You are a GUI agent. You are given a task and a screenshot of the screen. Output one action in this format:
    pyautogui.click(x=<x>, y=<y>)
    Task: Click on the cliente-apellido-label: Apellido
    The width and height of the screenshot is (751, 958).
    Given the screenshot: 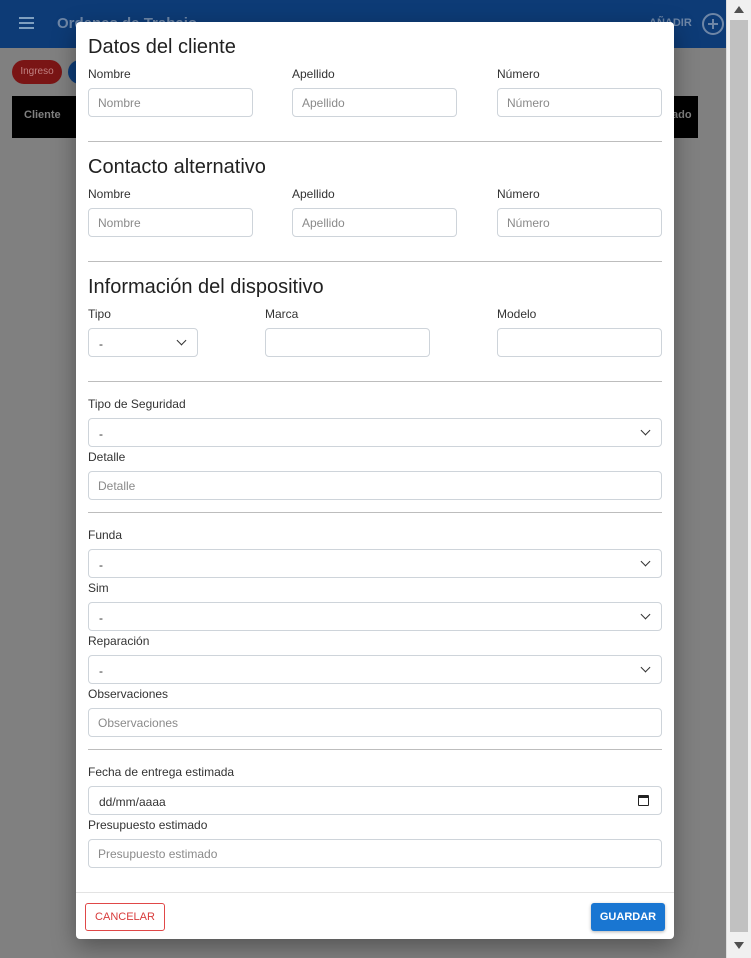 What is the action you would take?
    pyautogui.click(x=313, y=74)
    